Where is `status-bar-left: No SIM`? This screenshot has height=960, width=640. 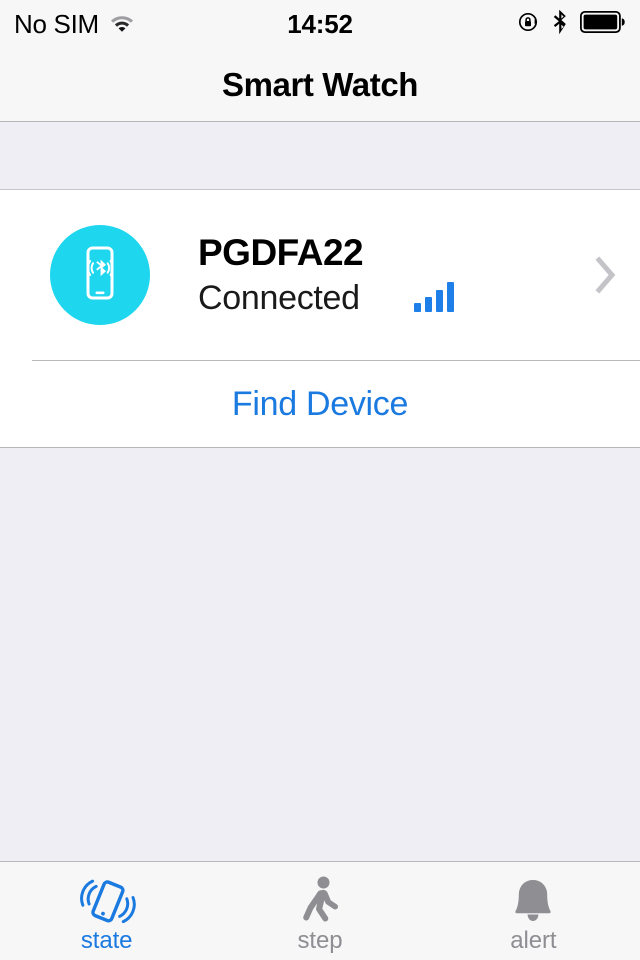 status-bar-left: No SIM is located at coordinates (74, 24).